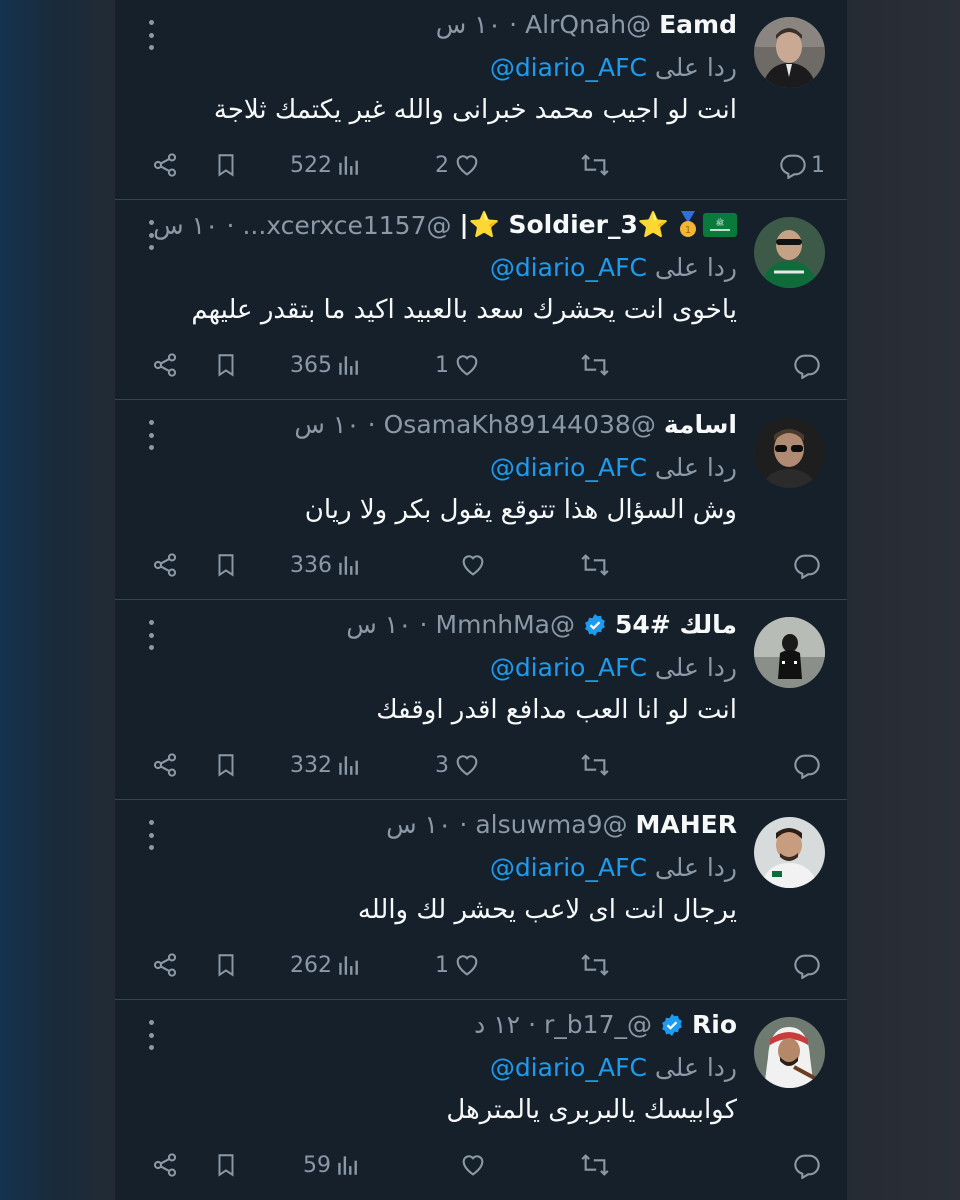 The width and height of the screenshot is (960, 1200). What do you see at coordinates (311, 365) in the screenshot?
I see `view-count: 365` at bounding box center [311, 365].